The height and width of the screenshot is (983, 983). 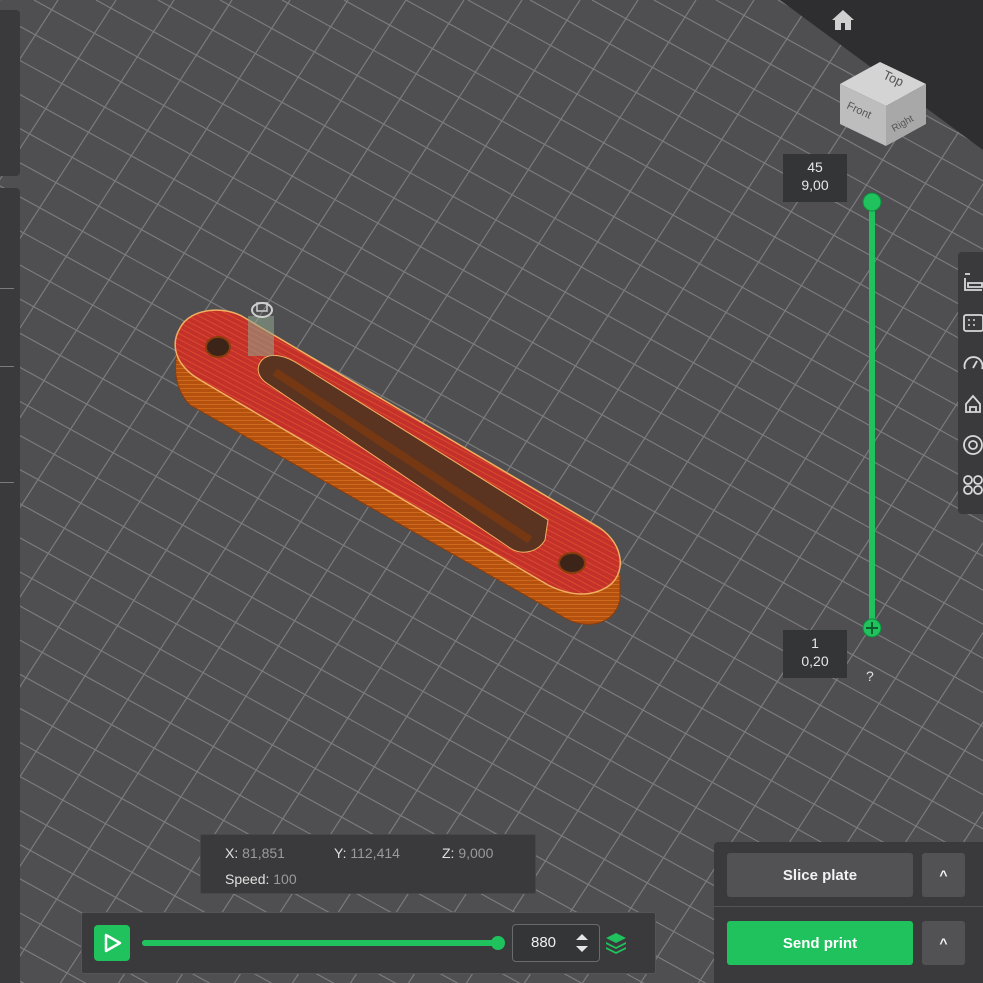 What do you see at coordinates (970, 383) in the screenshot?
I see `right-toolbar` at bounding box center [970, 383].